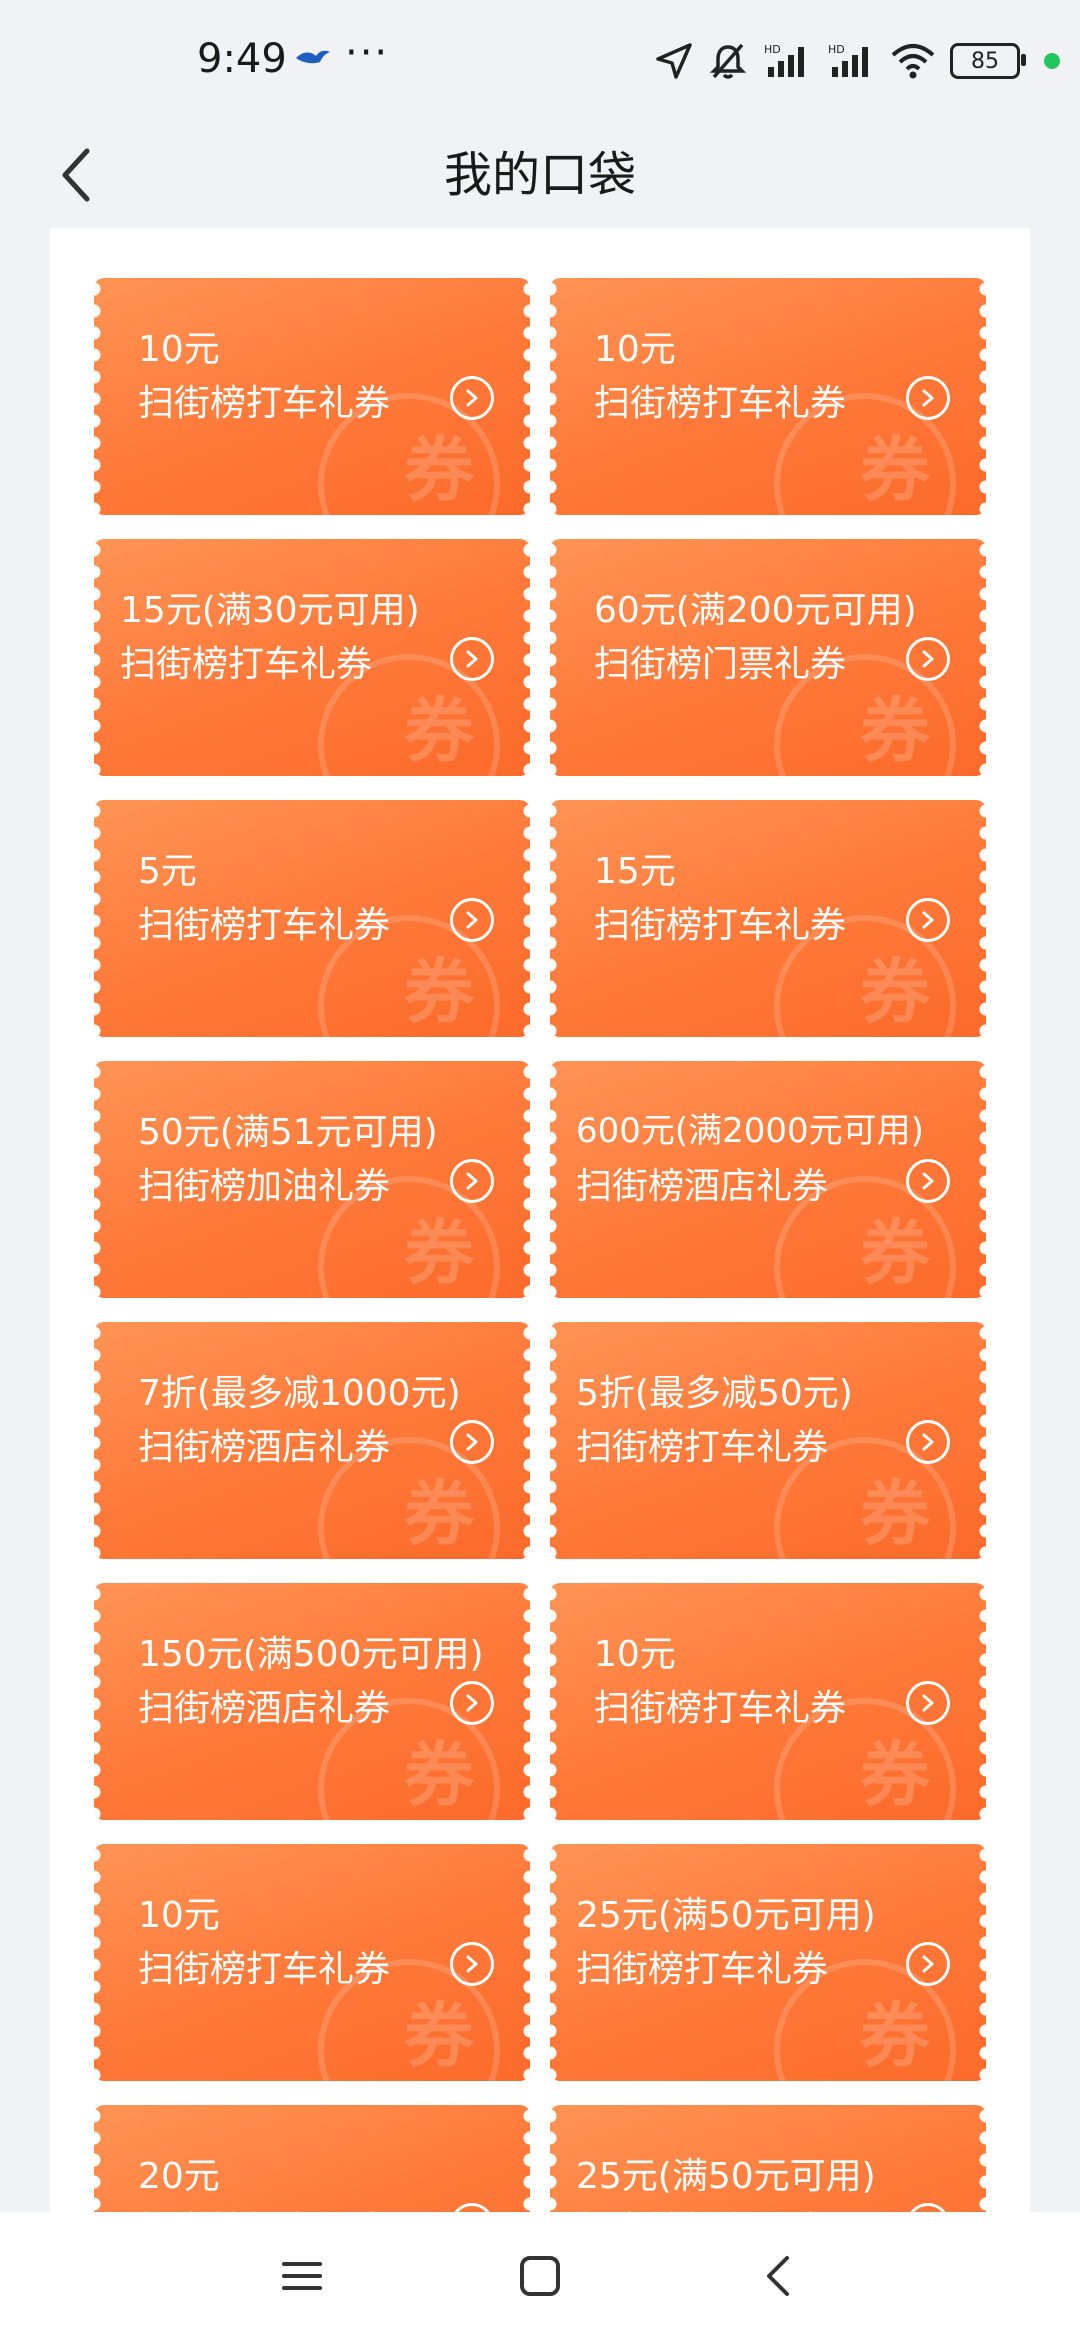 The width and height of the screenshot is (1080, 2340). I want to click on coupon-amount: 150元(满500元可用), so click(311, 1654).